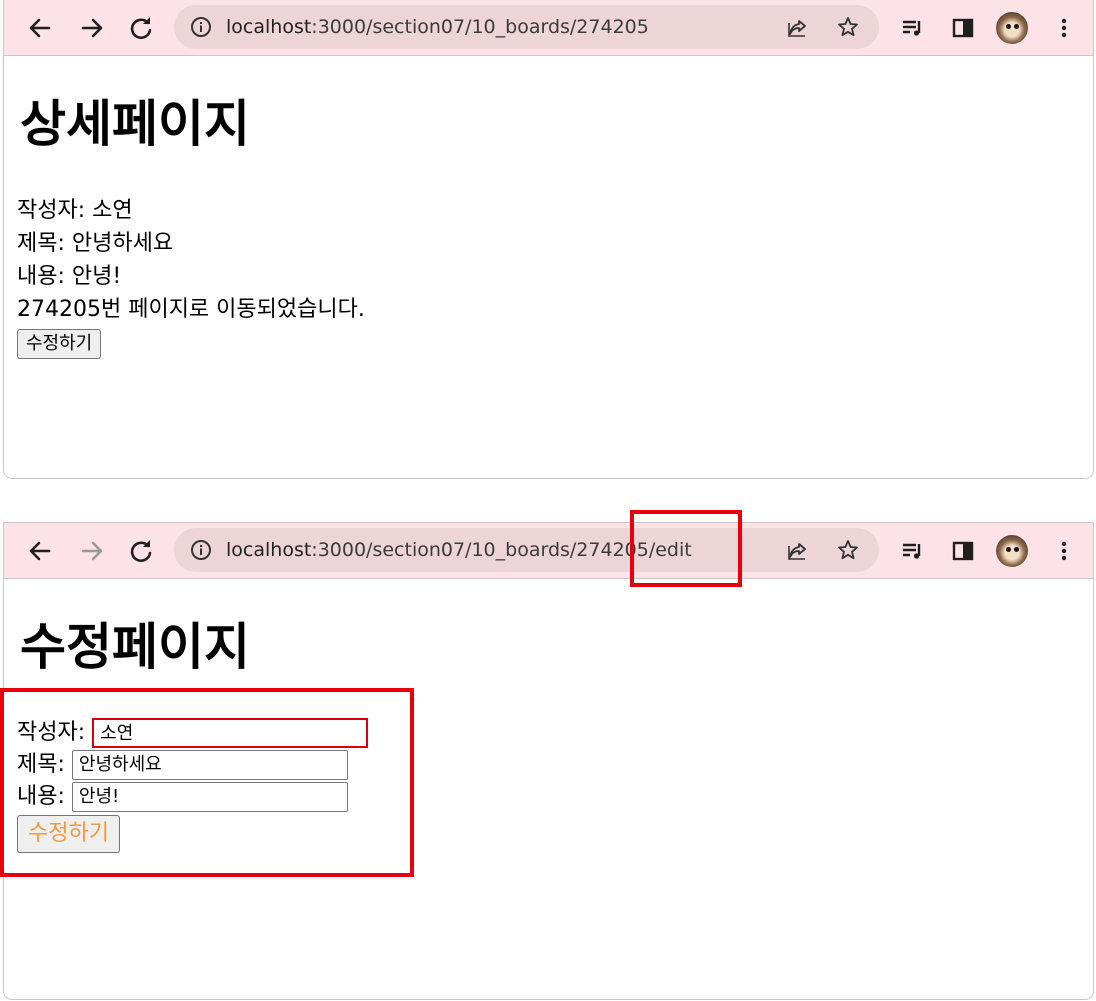  I want to click on edit-button: 수정하기, so click(59, 344).